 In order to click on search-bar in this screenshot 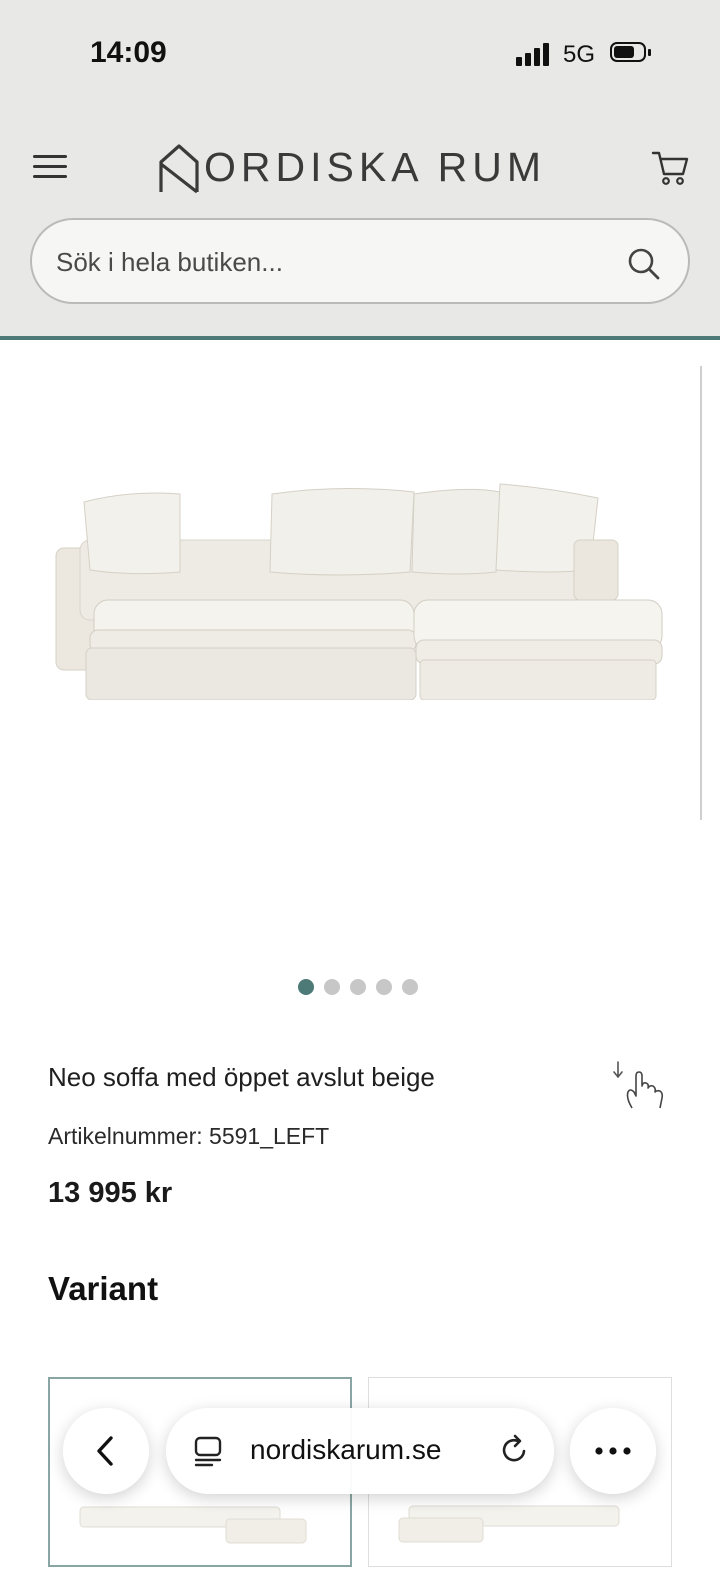, I will do `click(360, 261)`.